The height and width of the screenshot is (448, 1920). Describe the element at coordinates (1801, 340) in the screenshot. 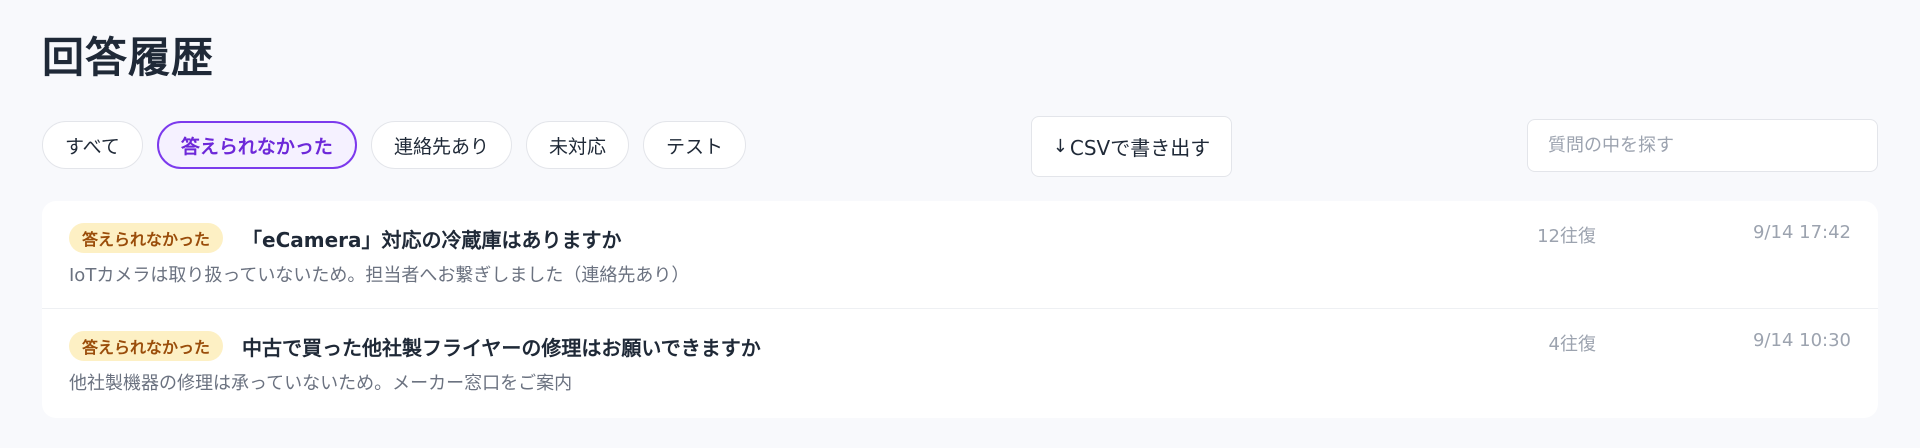

I see `timestamp: 9/14 10:30` at that location.